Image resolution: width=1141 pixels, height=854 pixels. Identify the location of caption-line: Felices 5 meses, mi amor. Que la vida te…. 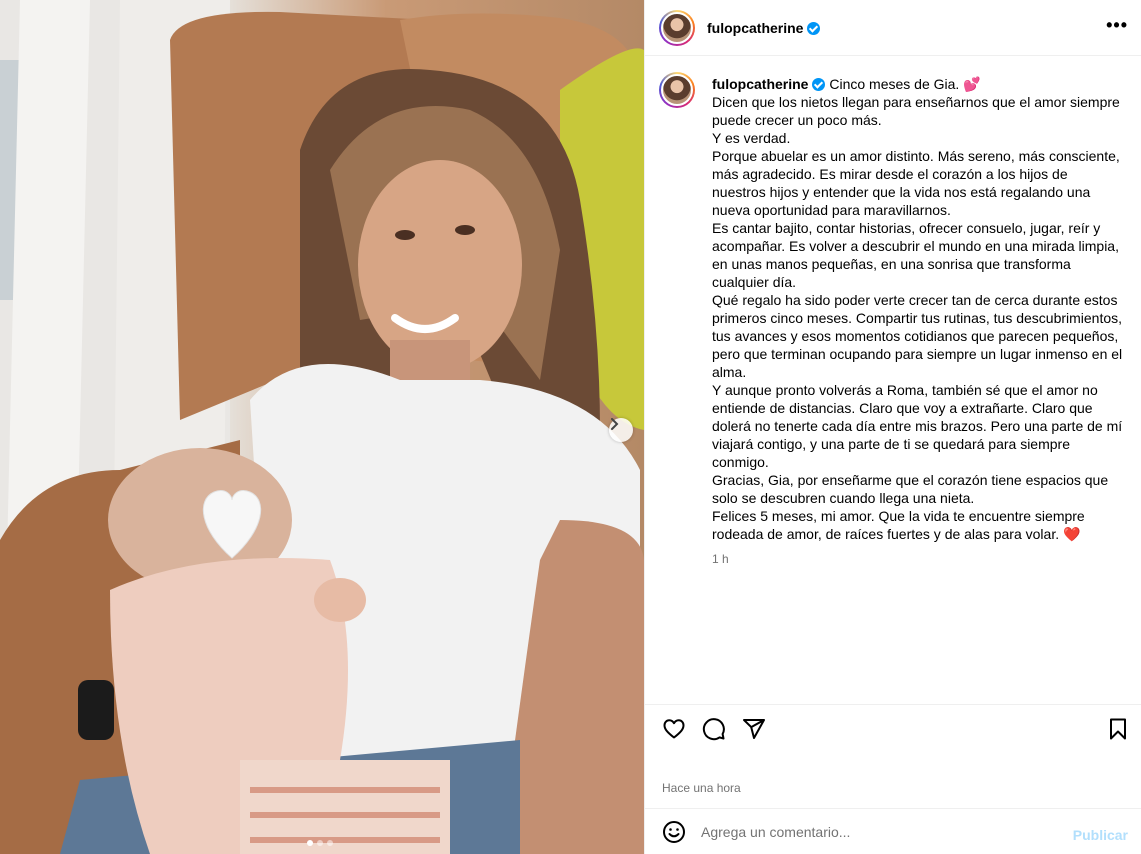
(898, 525).